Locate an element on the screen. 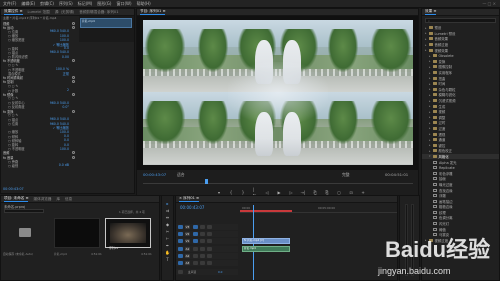  effect-controls-timecode: 00:00:43:07 is located at coordinates (13, 189).